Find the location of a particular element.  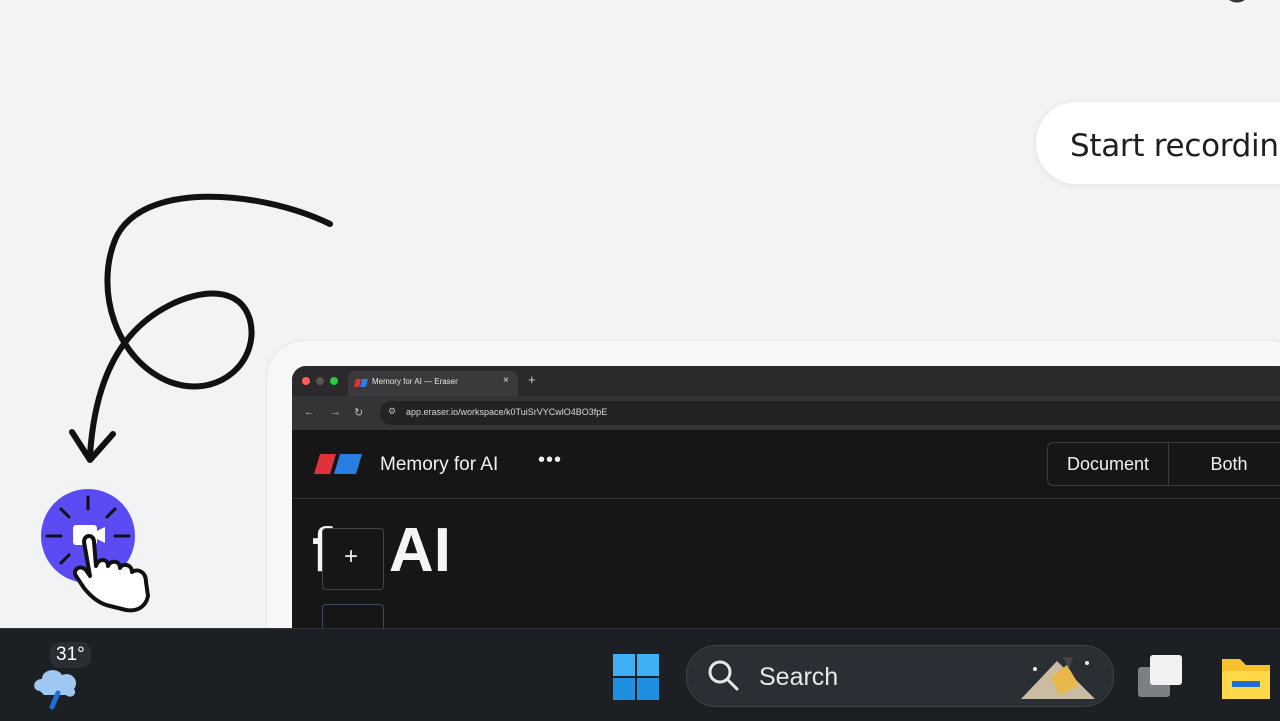

reload-icon: ↻ is located at coordinates (358, 412).